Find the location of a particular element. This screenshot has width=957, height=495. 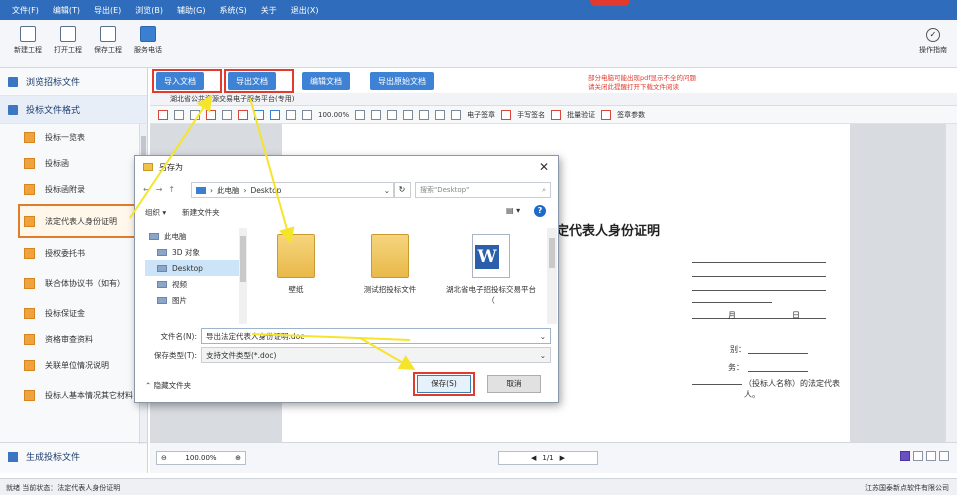

hand-sign-icon is located at coordinates (506, 114).